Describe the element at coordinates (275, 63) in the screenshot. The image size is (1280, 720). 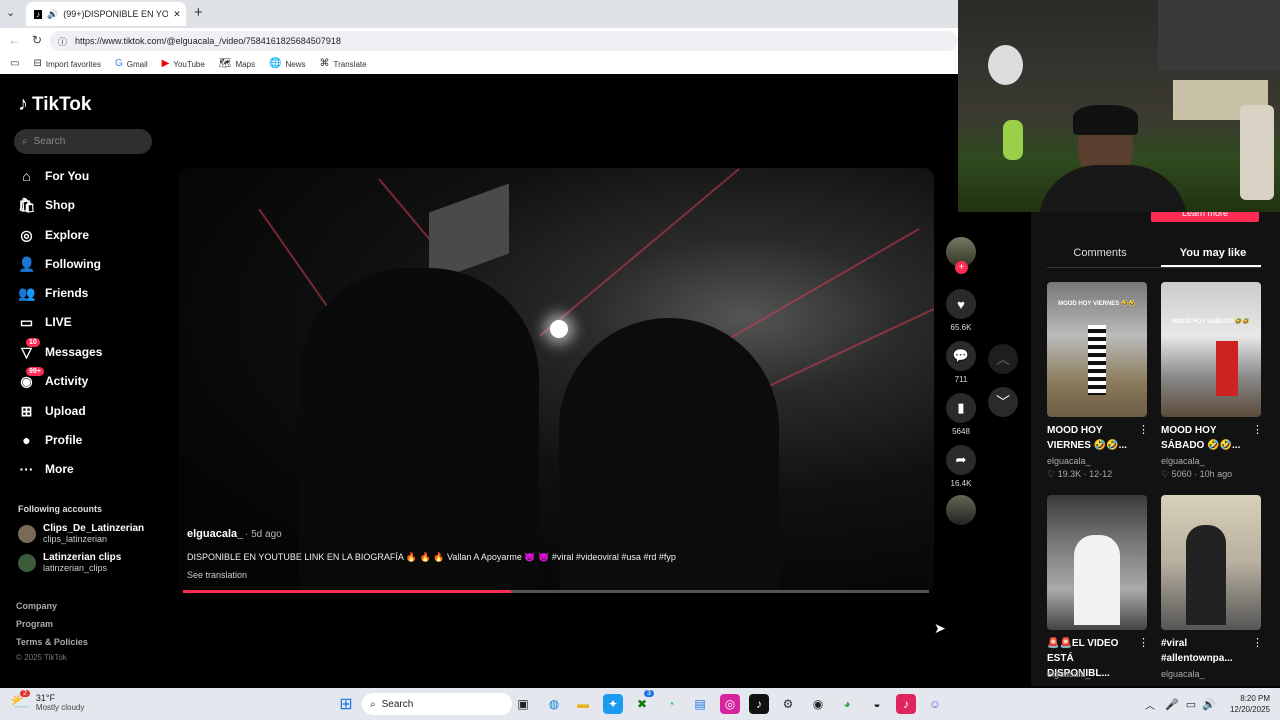
I see `news-icon: 🌐` at that location.